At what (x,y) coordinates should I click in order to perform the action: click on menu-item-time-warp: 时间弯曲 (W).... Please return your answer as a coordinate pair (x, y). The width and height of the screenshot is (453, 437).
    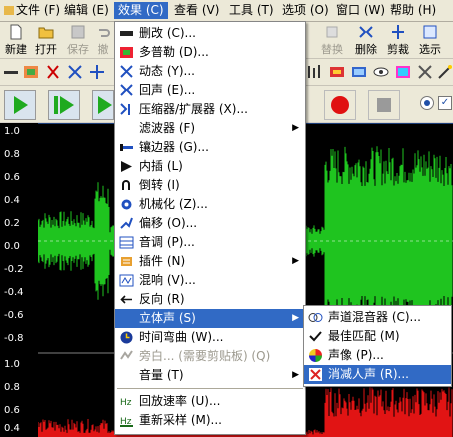
    Looking at the image, I should click on (210, 337).